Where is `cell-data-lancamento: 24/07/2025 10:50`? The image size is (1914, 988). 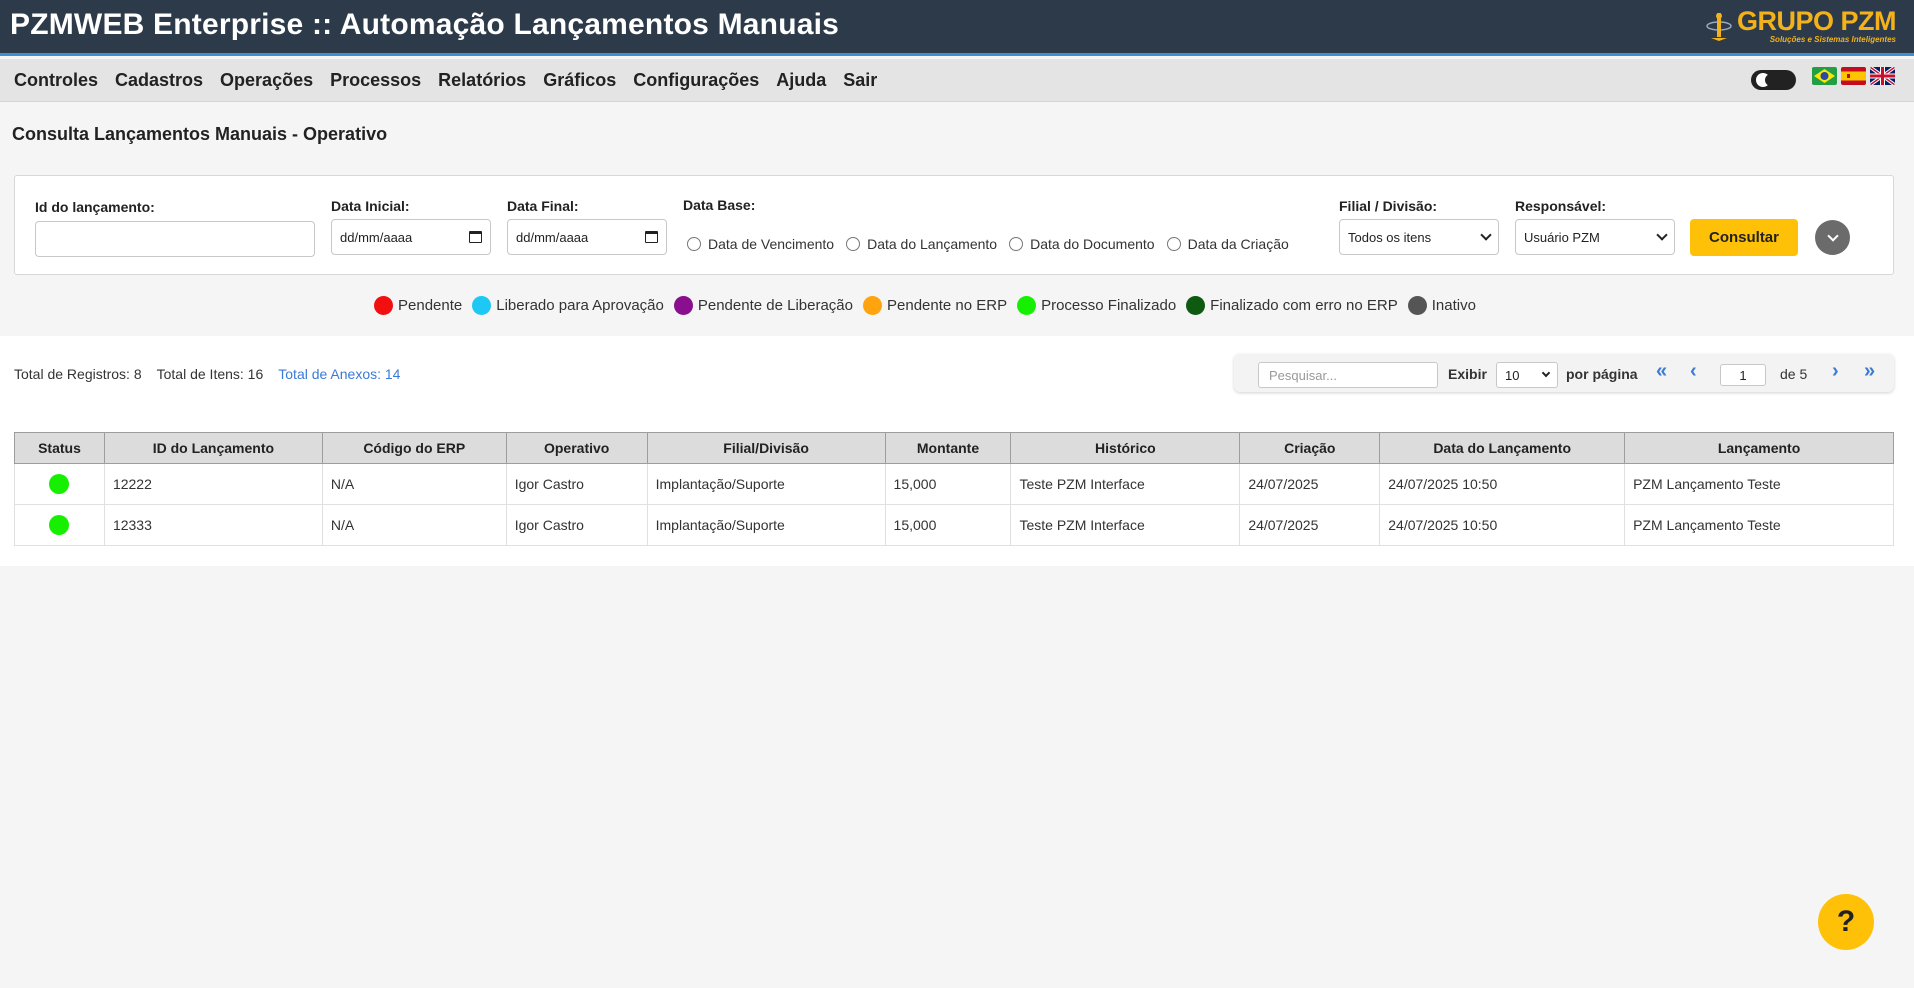
cell-data-lancamento: 24/07/2025 10:50 is located at coordinates (1502, 525).